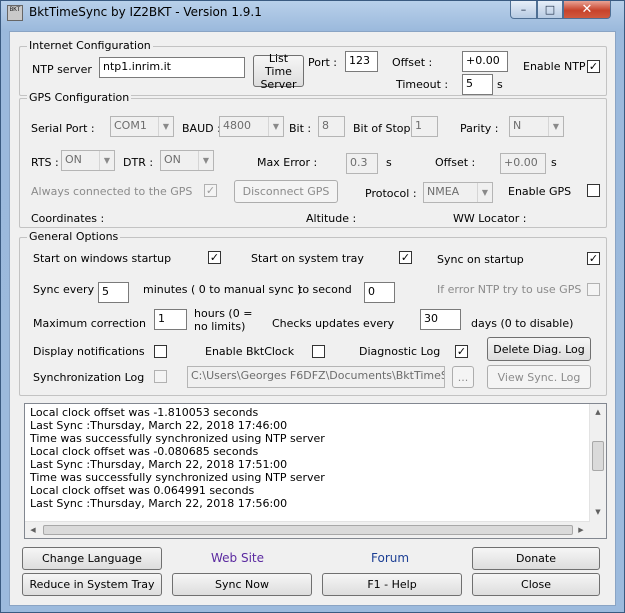  I want to click on sync-log-checkbox, so click(160, 376).